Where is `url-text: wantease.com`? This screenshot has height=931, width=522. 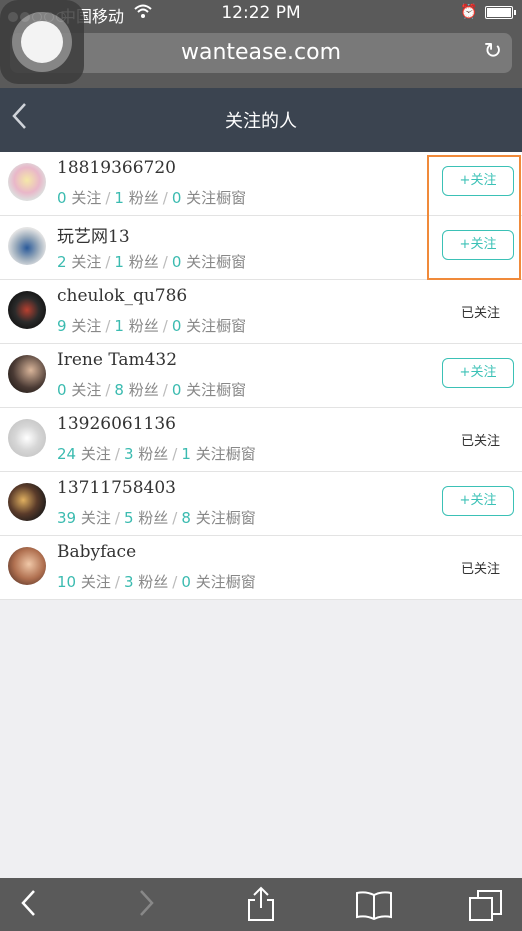
url-text: wantease.com is located at coordinates (261, 52).